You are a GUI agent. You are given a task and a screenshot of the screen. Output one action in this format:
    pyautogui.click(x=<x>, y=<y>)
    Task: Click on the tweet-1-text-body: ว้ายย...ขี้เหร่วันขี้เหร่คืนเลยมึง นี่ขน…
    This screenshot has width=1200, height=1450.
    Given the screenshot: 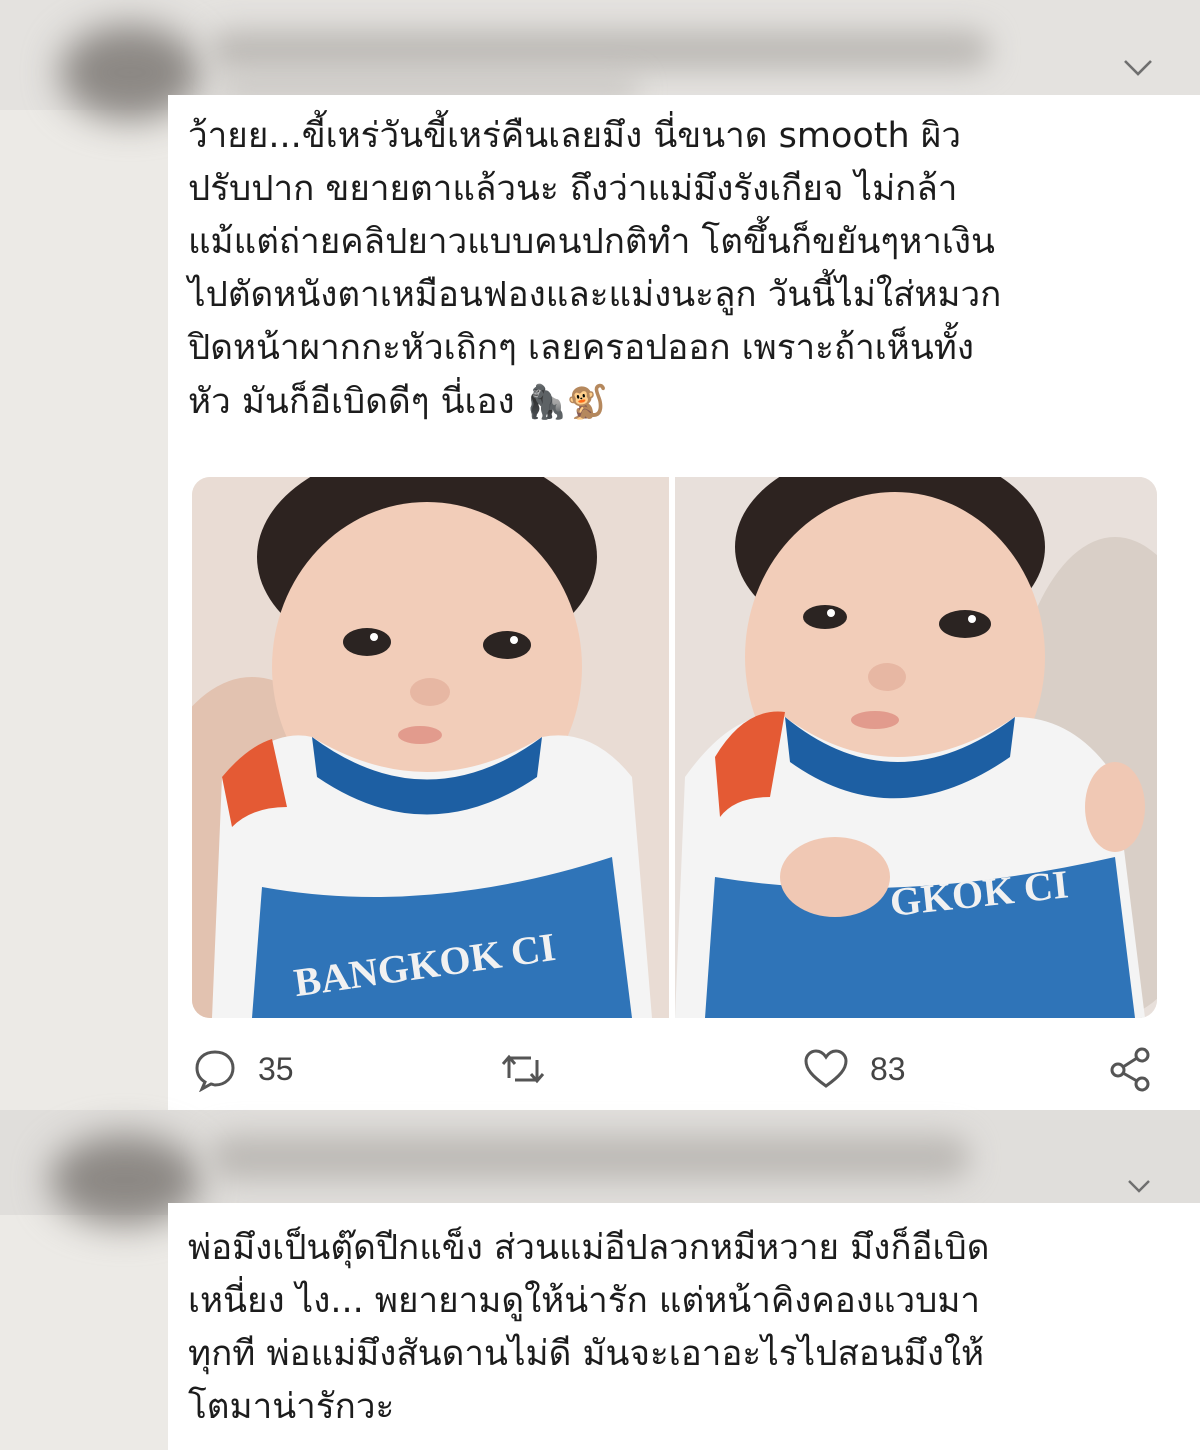 What is the action you would take?
    pyautogui.click(x=595, y=269)
    